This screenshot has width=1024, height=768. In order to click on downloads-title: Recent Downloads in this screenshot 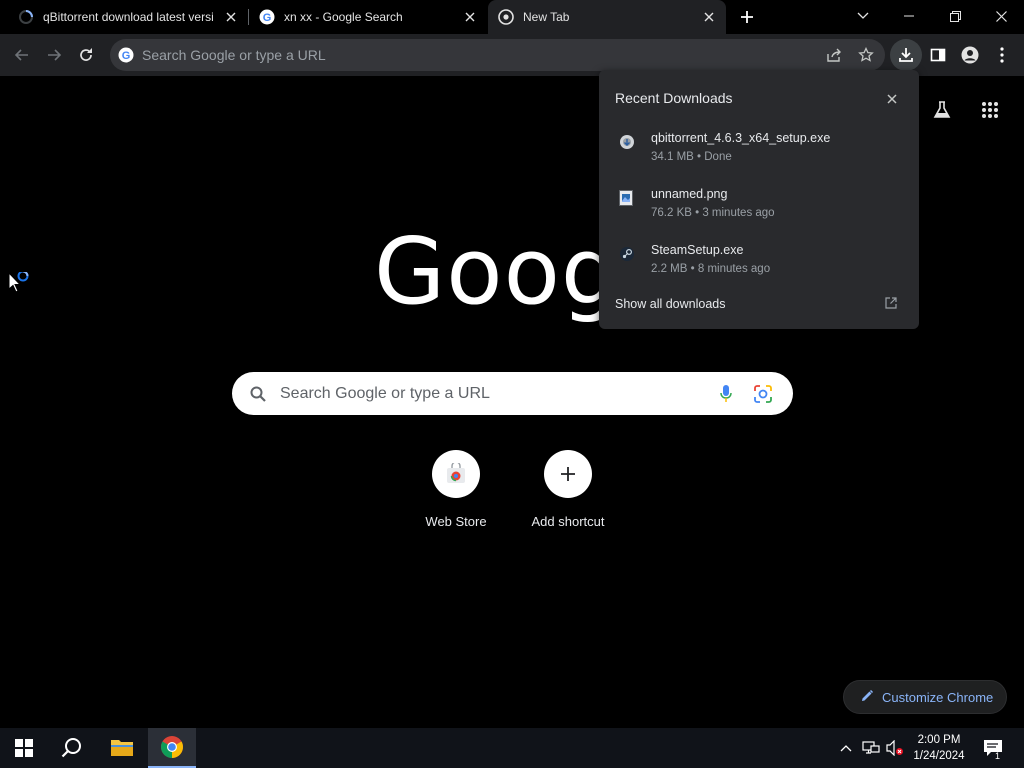, I will do `click(674, 98)`.